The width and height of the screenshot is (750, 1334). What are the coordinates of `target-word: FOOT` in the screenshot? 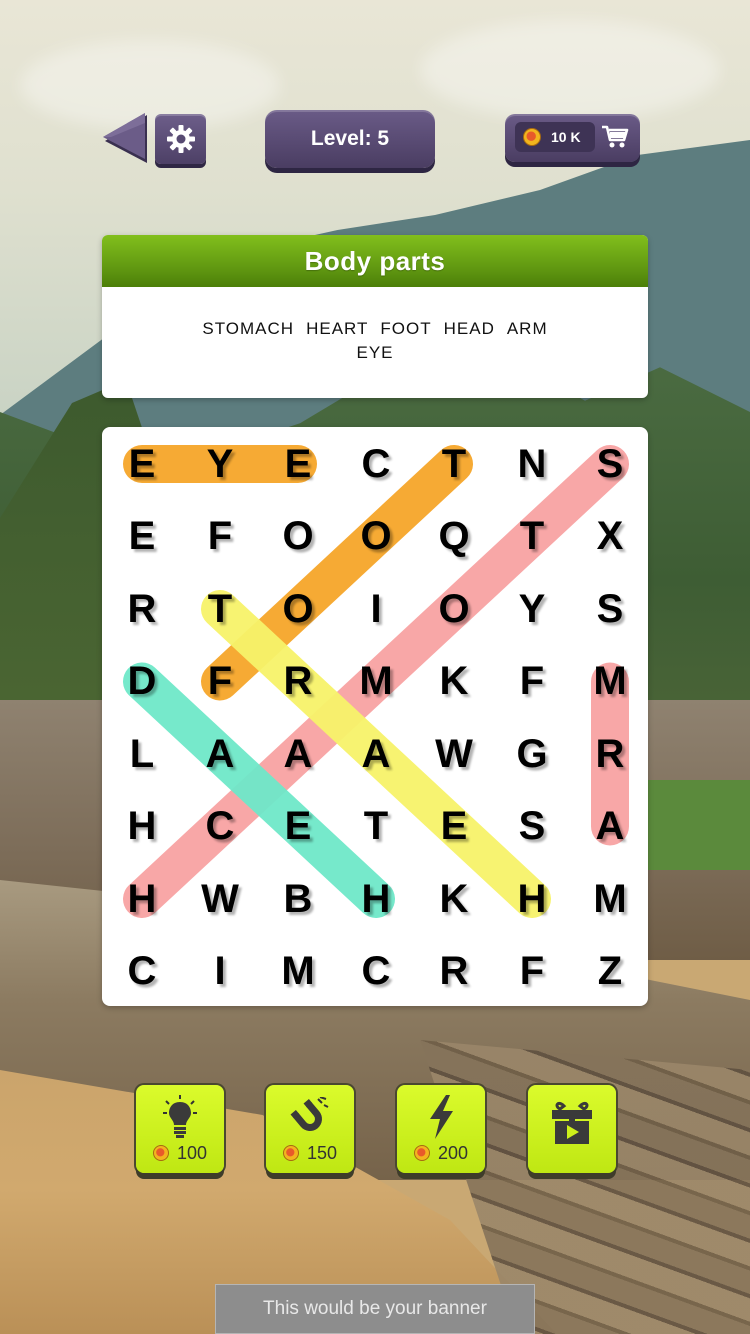 It's located at (406, 328).